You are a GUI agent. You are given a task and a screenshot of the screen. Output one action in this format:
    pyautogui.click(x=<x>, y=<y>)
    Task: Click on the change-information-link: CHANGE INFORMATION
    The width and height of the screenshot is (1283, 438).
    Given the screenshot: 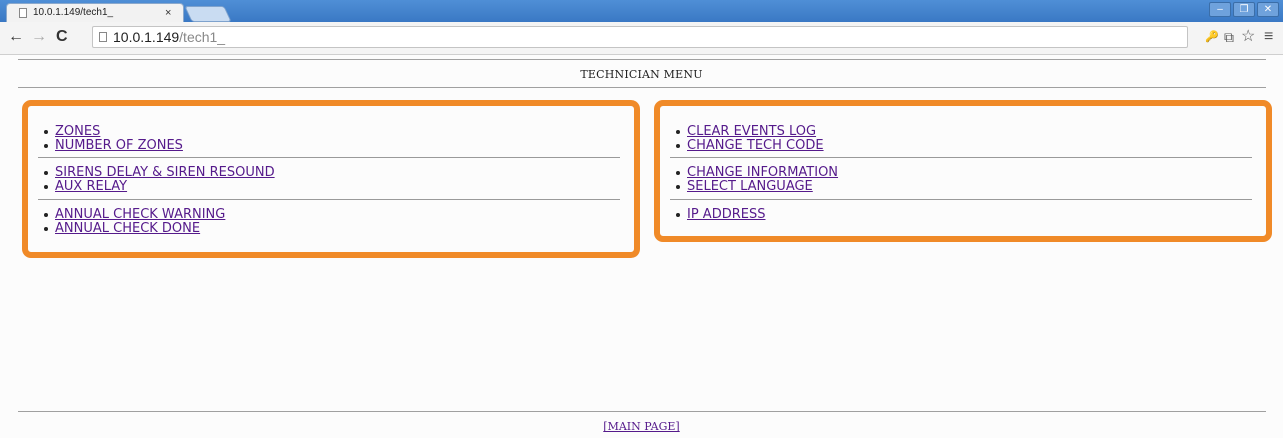 What is the action you would take?
    pyautogui.click(x=762, y=172)
    